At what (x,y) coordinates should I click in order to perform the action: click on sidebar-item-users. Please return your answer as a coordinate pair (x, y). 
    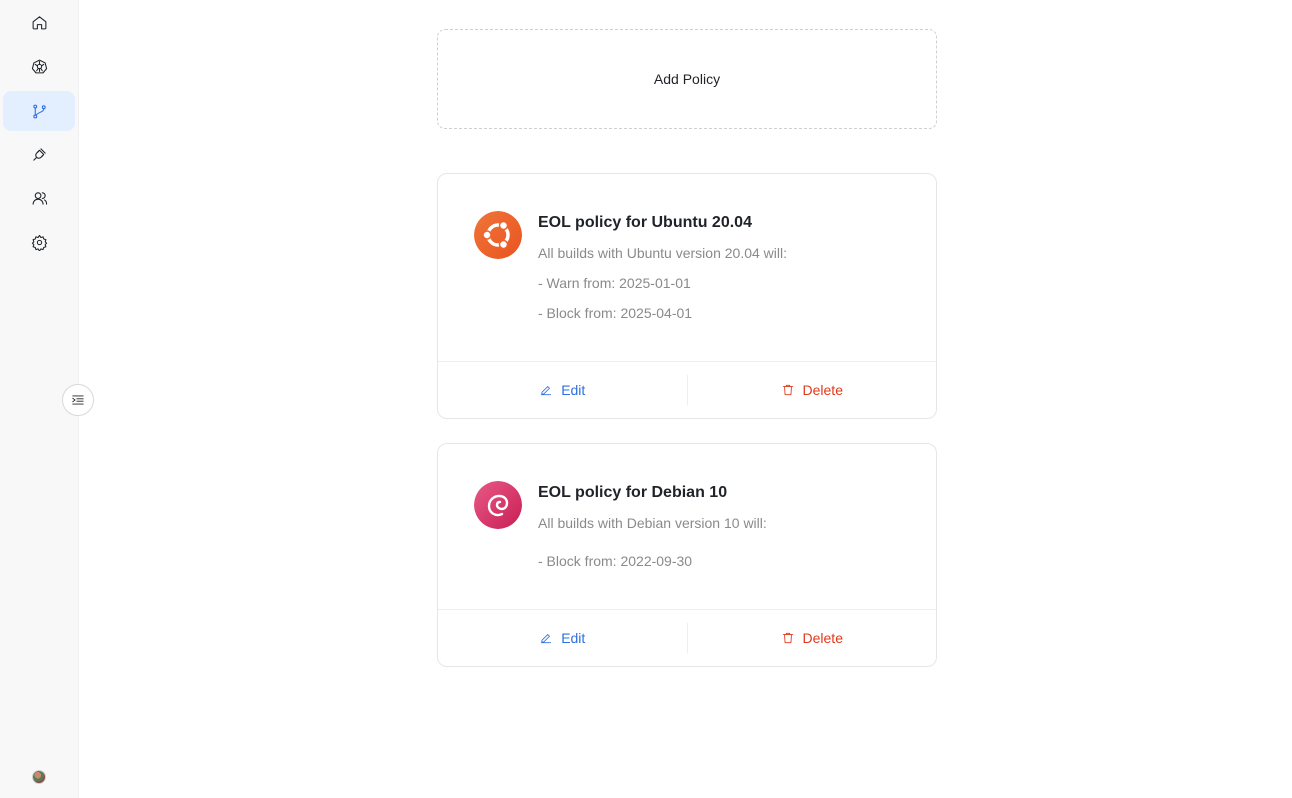
    Looking at the image, I should click on (39, 198).